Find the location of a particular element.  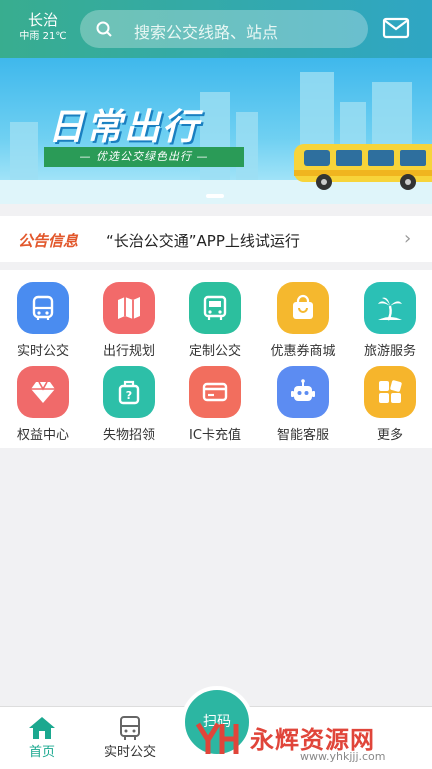

top-bar: 长治 中雨 21℃ 搜索公交线路、站点 is located at coordinates (216, 29).